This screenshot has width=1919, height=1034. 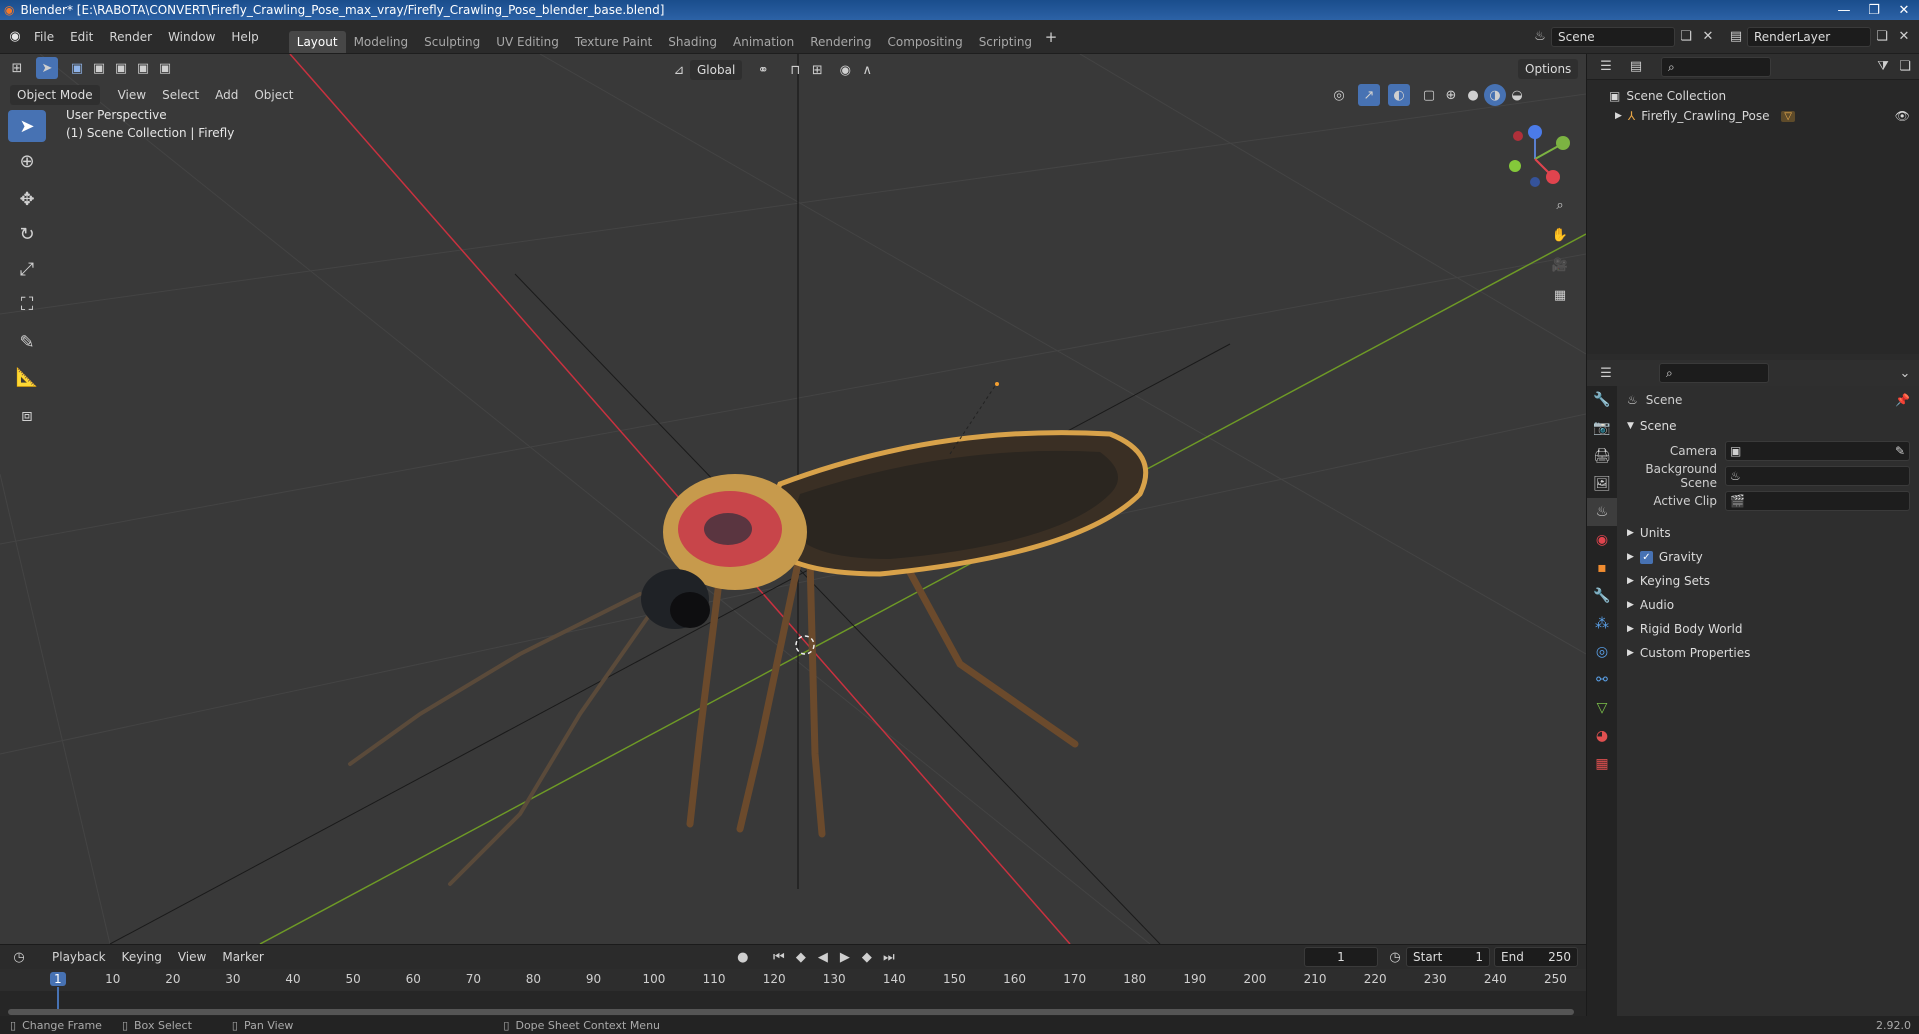 What do you see at coordinates (1606, 373) in the screenshot?
I see `properties-editor-type-icon: ☰` at bounding box center [1606, 373].